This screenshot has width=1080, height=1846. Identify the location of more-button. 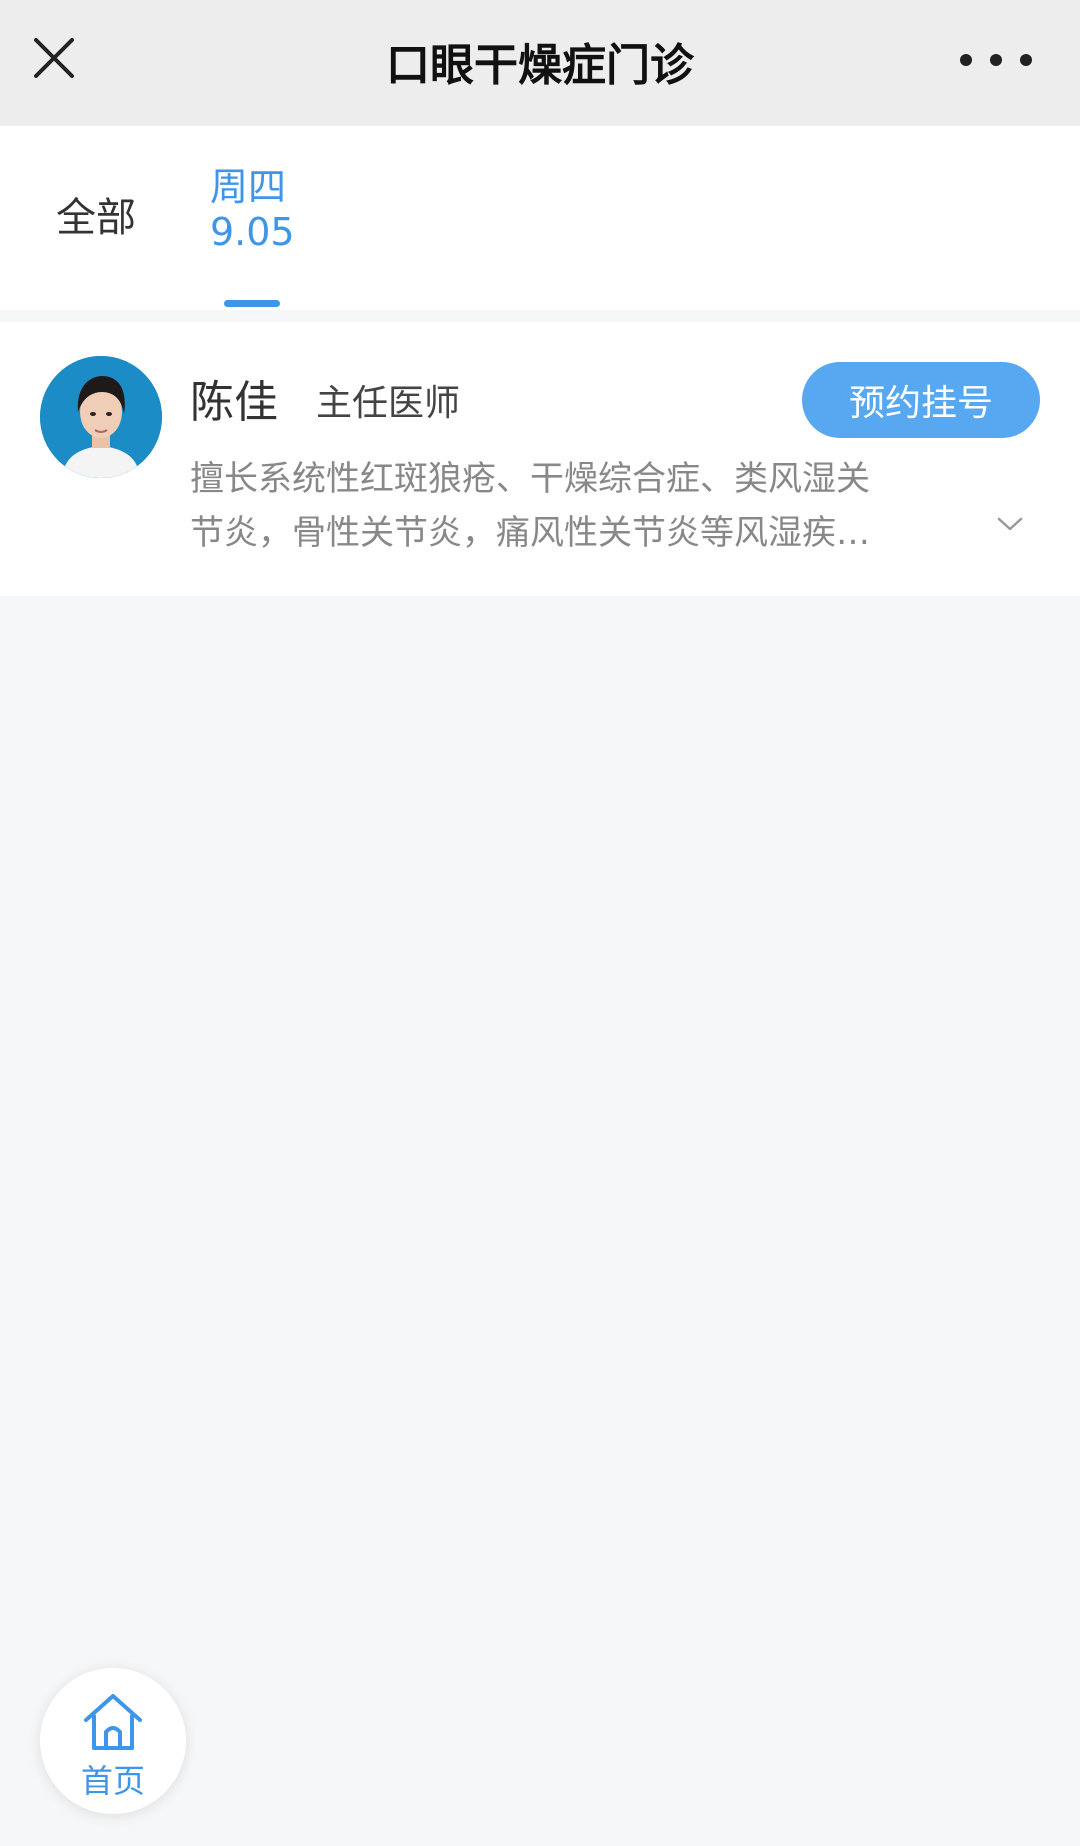
(996, 60).